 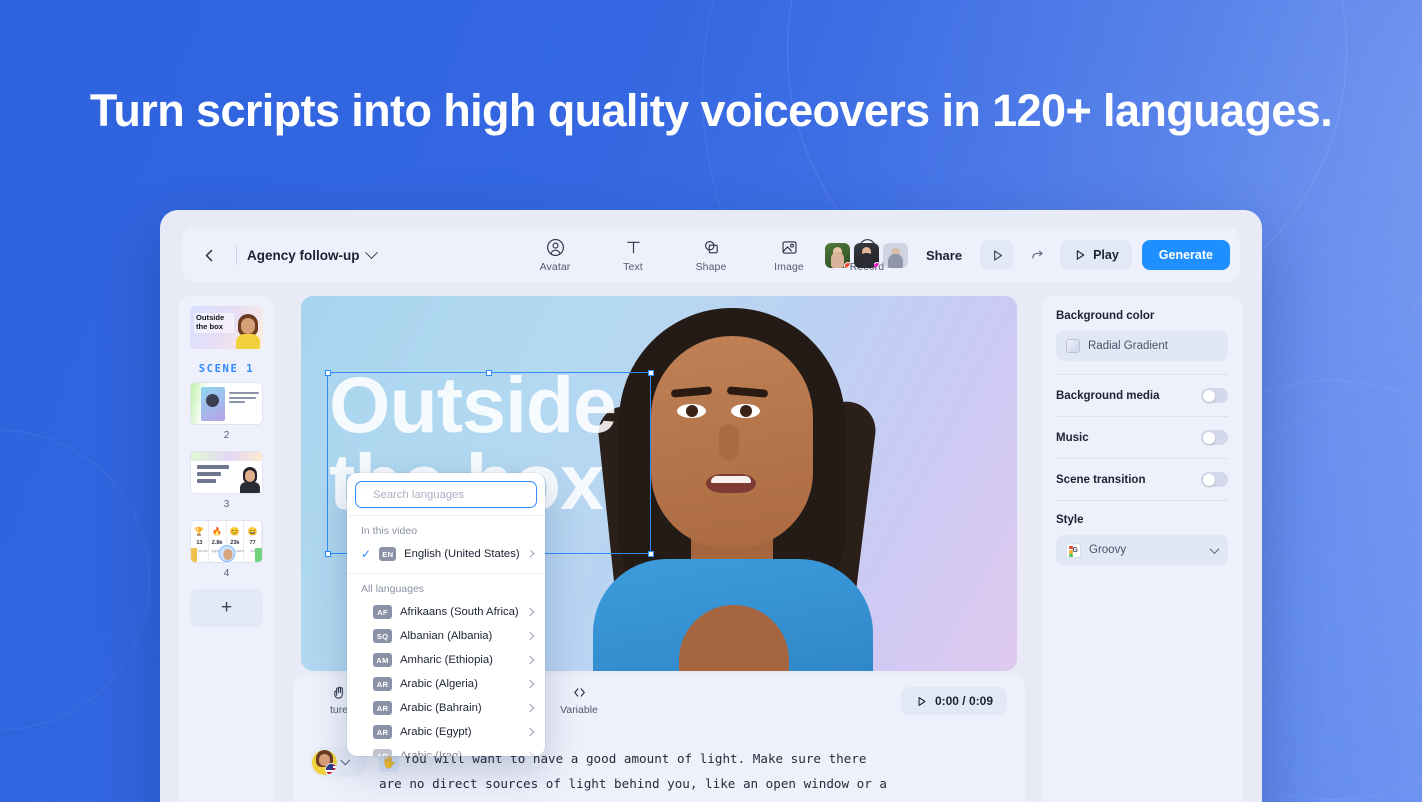 I want to click on search-input, so click(x=450, y=494).